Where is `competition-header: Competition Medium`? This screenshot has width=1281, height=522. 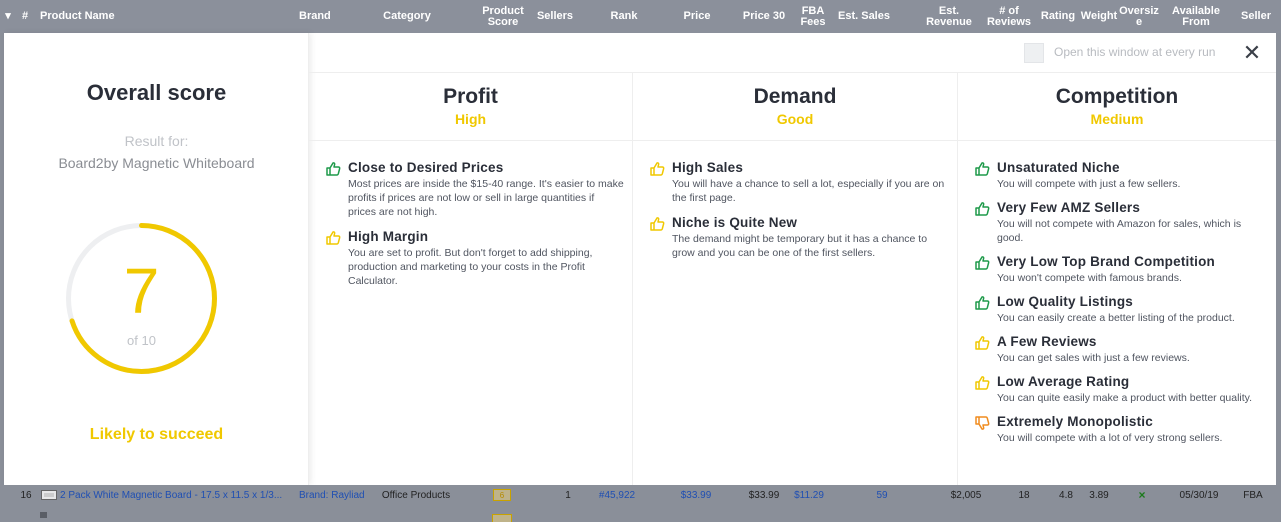
competition-header: Competition Medium is located at coordinates (1117, 107).